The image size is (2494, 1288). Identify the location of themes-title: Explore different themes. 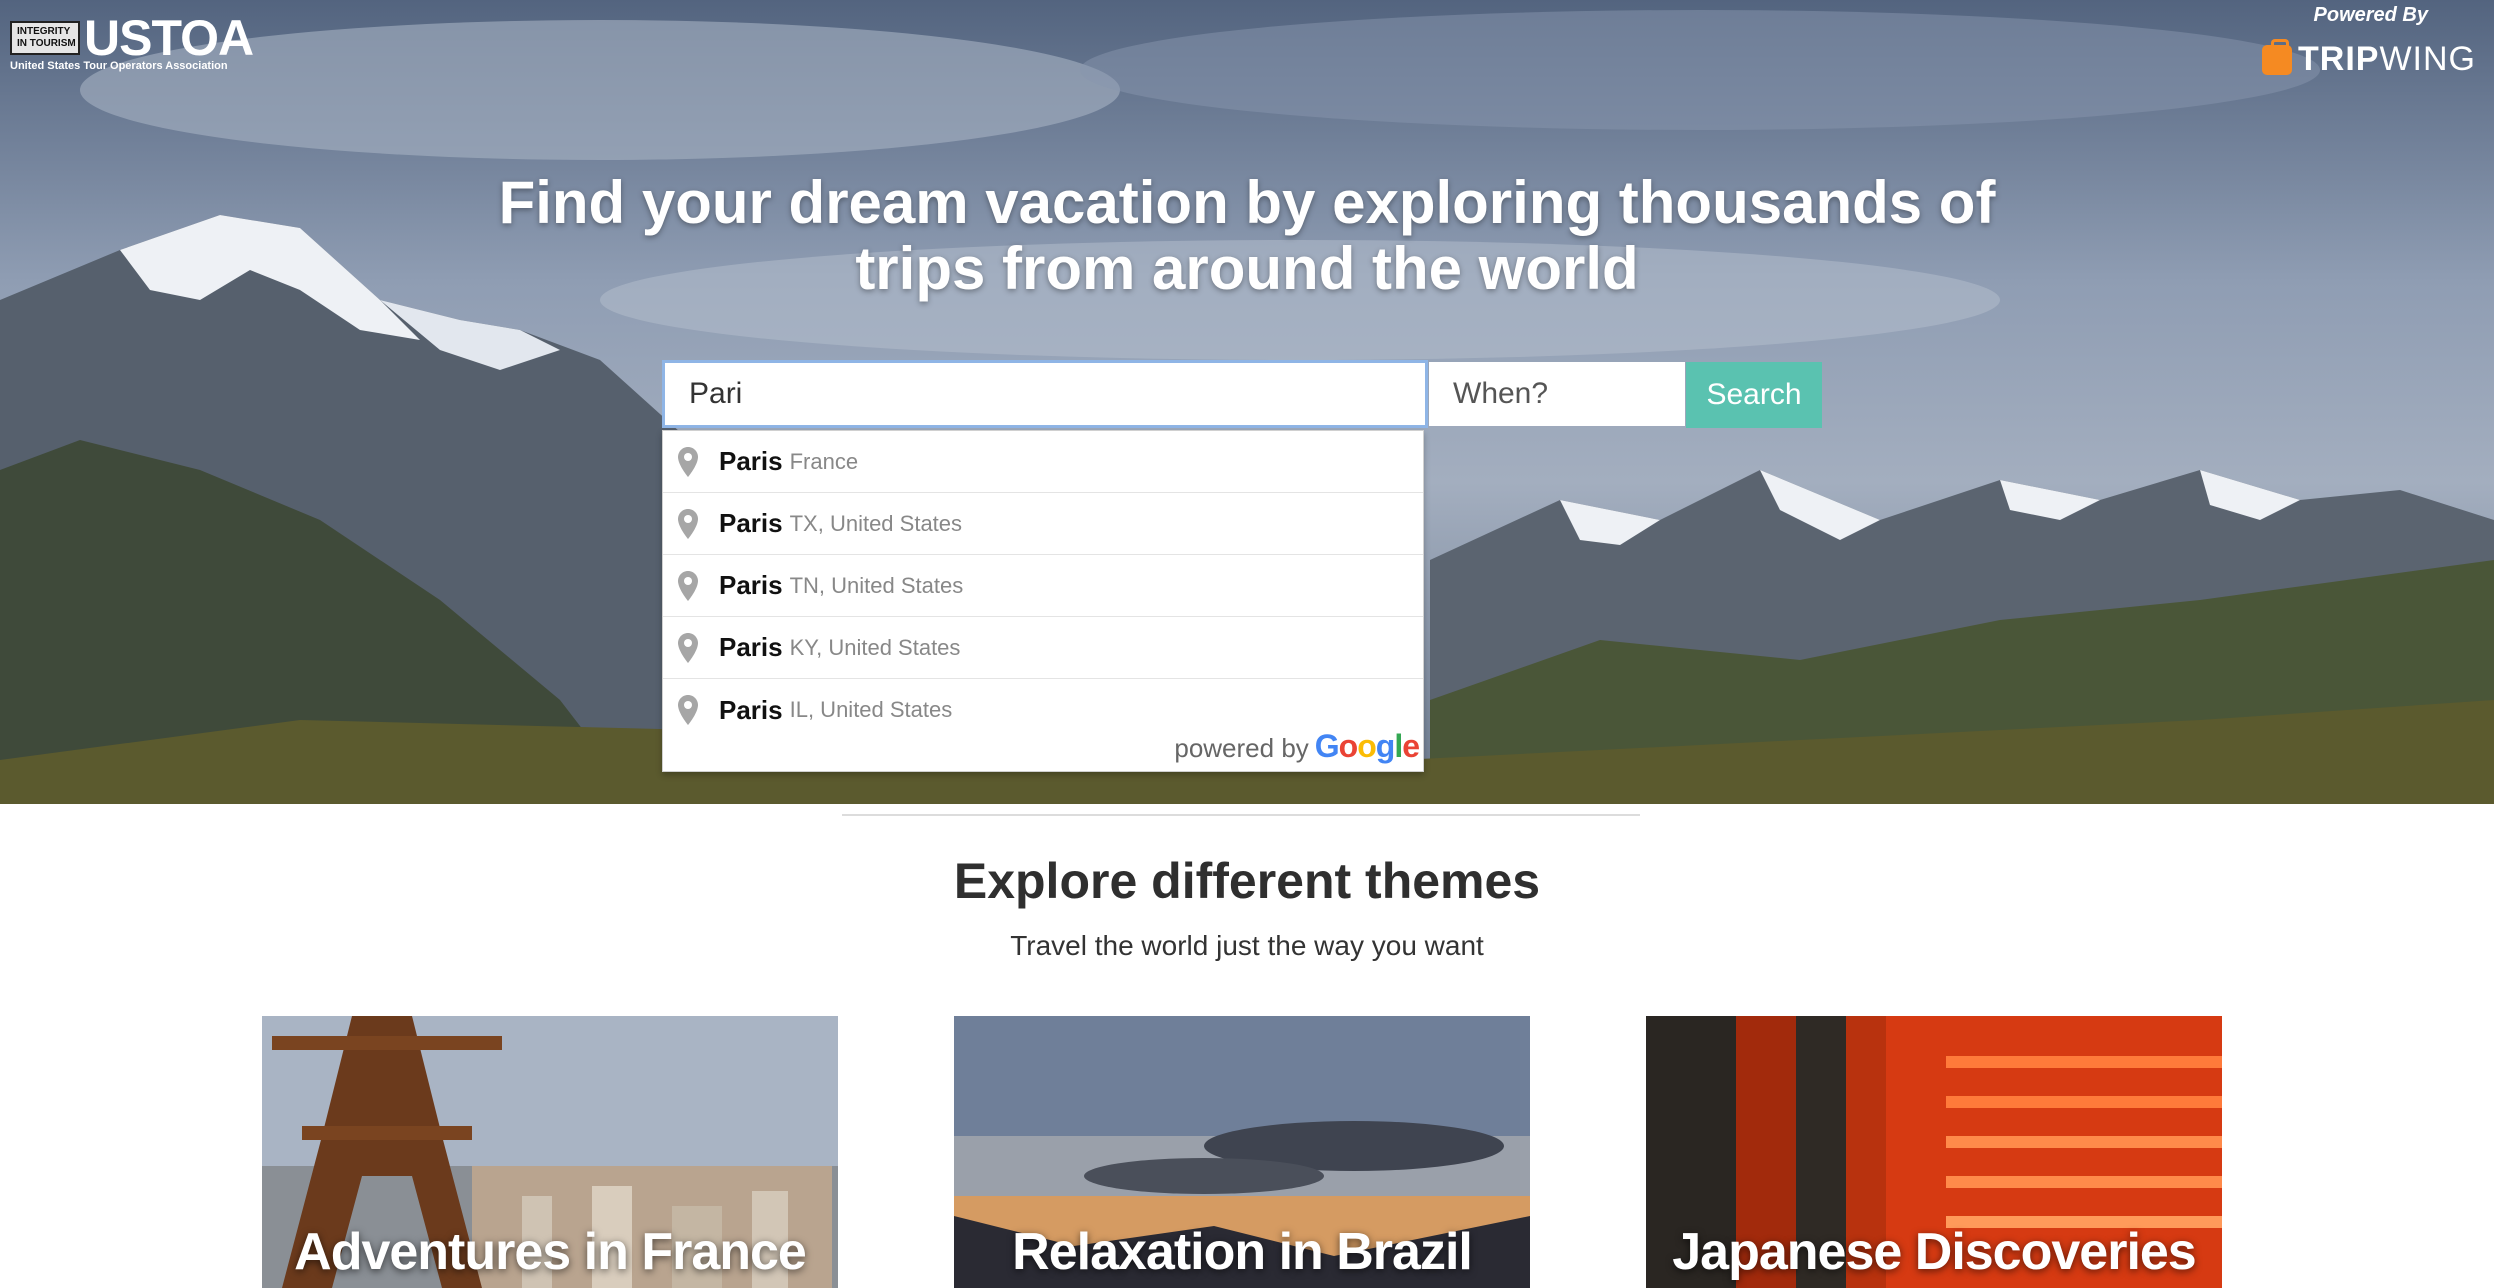
(1247, 881).